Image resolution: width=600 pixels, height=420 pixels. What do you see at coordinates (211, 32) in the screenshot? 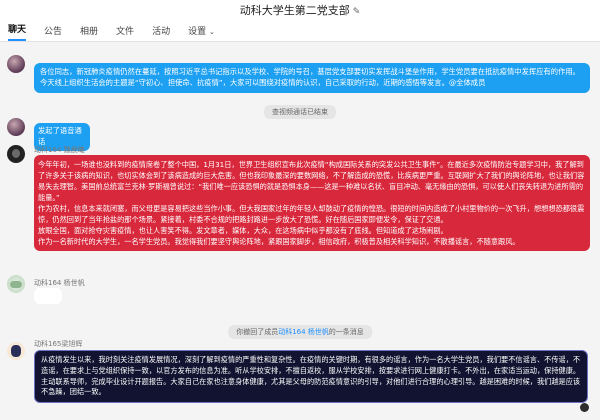
I see `chevron-down-icon: ⌄` at bounding box center [211, 32].